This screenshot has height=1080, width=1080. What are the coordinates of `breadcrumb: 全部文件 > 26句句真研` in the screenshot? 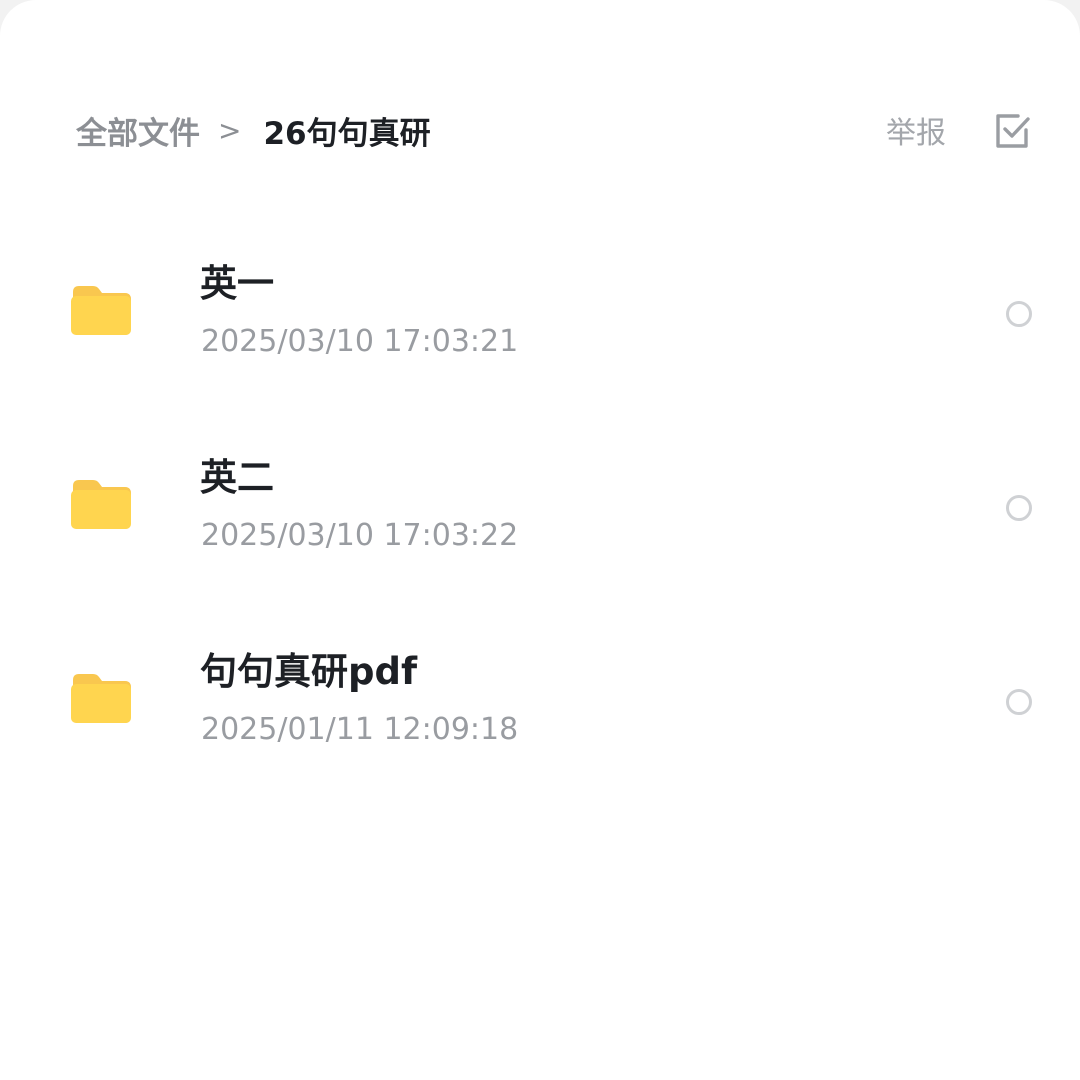 It's located at (253, 130).